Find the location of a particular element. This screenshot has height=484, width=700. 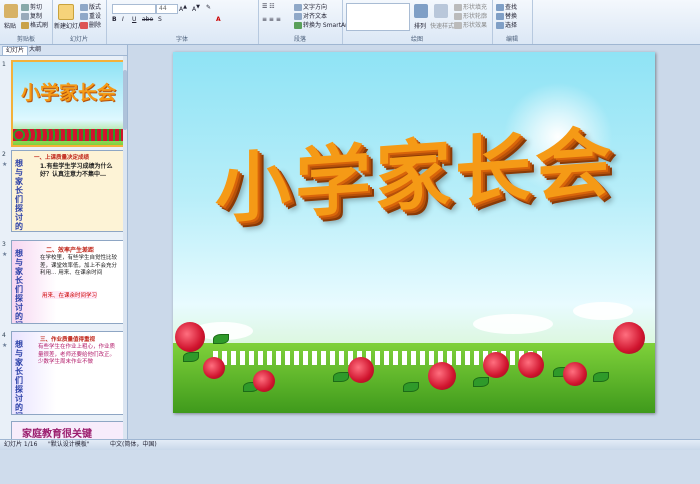

slide-thumbnail-5: 家庭教育很关键 is located at coordinates (67, 430).